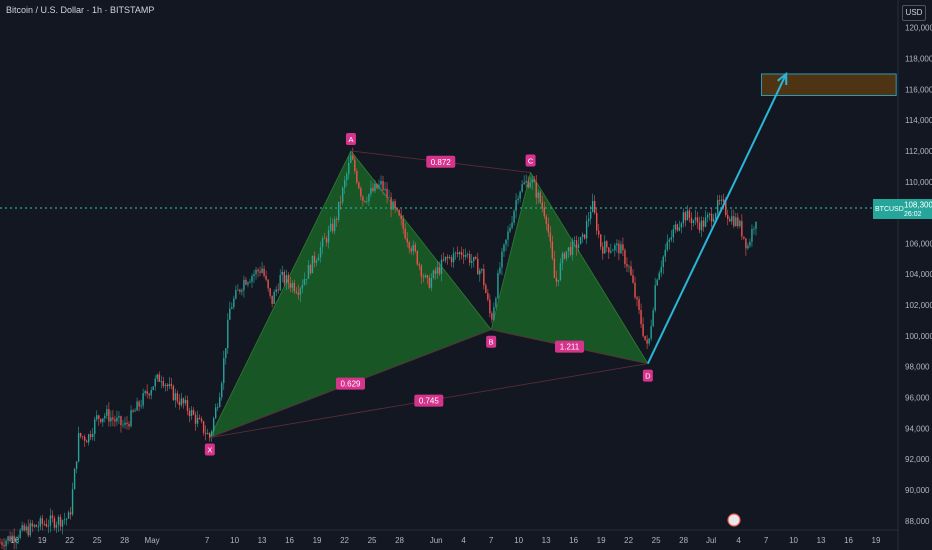 The image size is (932, 550). What do you see at coordinates (491, 342) in the screenshot?
I see `pattern-point-label: B` at bounding box center [491, 342].